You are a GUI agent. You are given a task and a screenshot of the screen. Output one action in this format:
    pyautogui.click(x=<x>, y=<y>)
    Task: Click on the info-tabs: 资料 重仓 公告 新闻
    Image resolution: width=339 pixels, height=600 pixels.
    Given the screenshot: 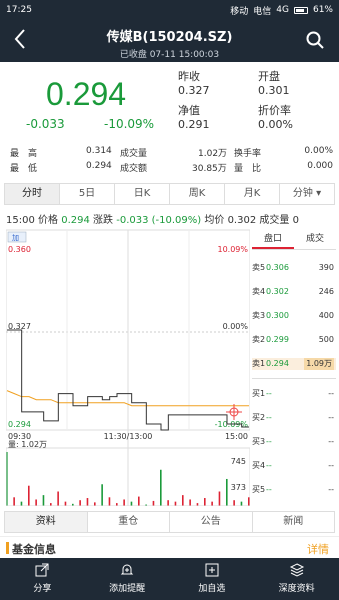 What is the action you would take?
    pyautogui.click(x=169, y=522)
    